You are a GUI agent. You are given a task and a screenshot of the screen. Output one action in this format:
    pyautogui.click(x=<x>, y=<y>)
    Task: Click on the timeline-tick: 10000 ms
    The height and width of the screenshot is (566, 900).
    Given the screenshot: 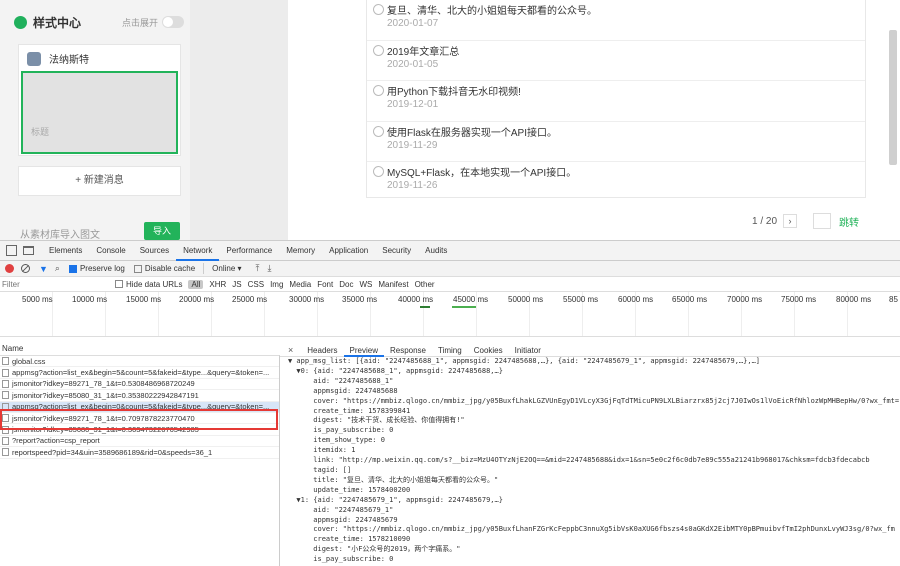 What is the action you would take?
    pyautogui.click(x=90, y=299)
    